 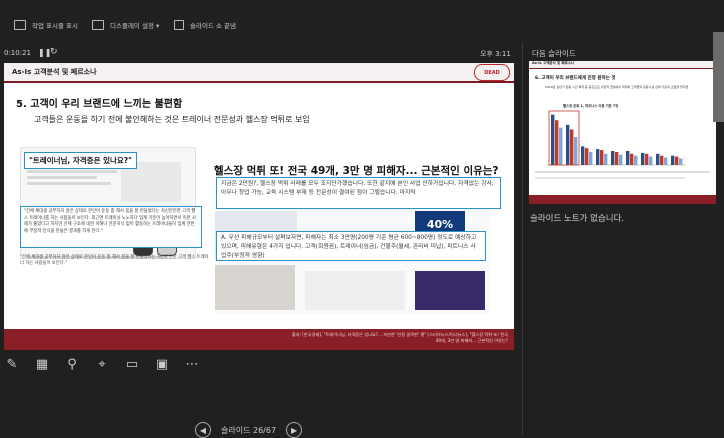 I want to click on end-slideshow-button: 슬라이드 쇼 끝냄, so click(x=205, y=25).